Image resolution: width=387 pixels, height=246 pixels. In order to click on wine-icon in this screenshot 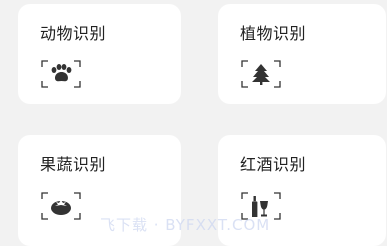, I will do `click(261, 206)`.